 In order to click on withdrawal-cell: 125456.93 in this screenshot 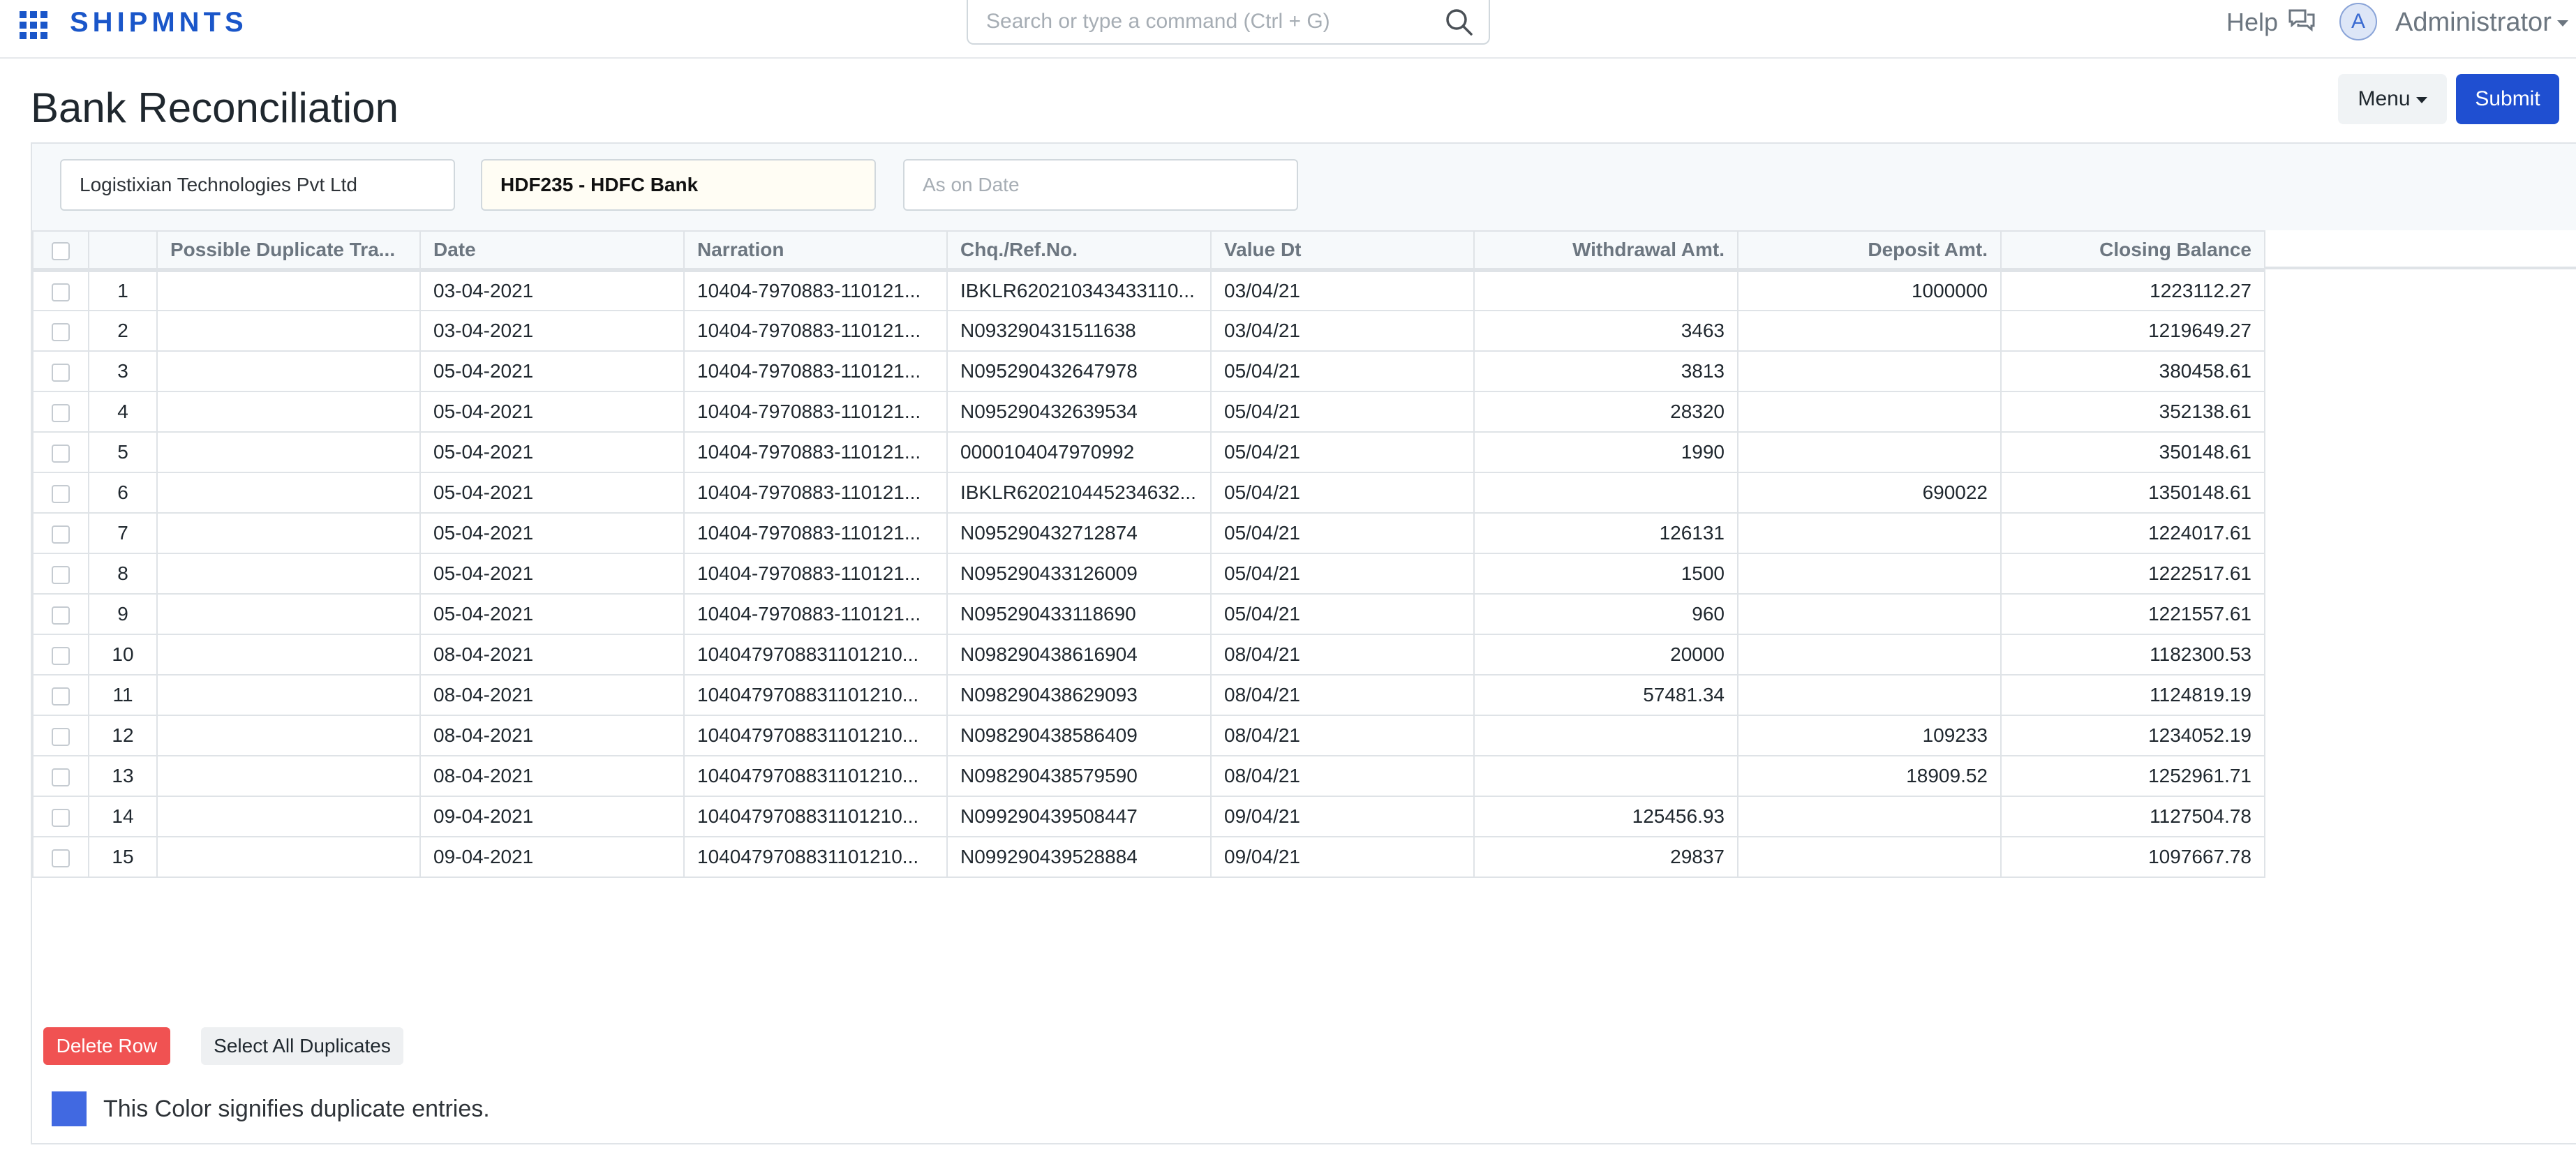, I will do `click(1606, 816)`.